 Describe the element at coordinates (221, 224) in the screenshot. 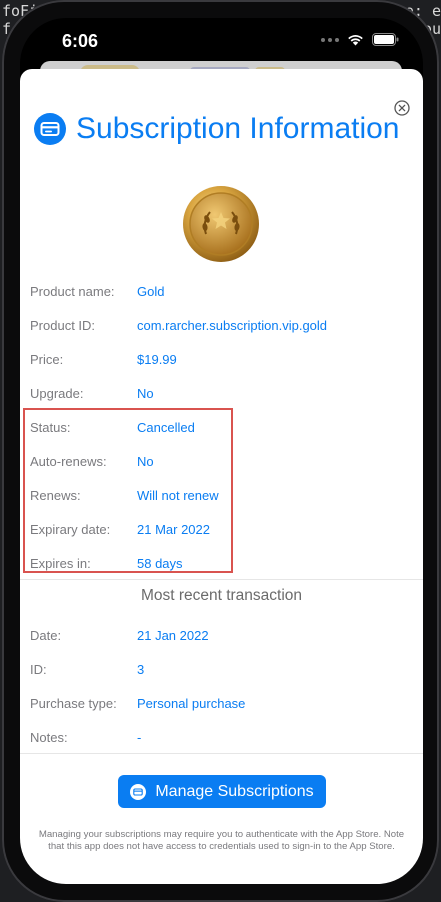

I see `gold-medal-icon` at that location.